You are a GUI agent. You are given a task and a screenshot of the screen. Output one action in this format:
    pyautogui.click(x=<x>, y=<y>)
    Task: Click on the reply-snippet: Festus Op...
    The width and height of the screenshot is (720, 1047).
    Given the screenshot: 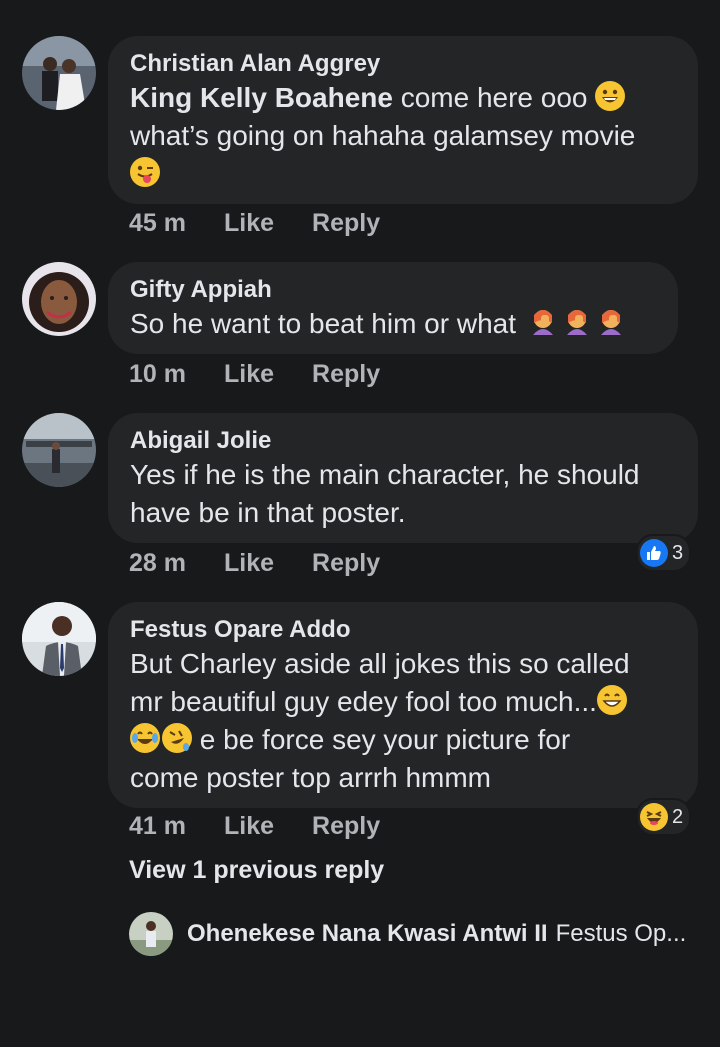 What is the action you would take?
    pyautogui.click(x=621, y=933)
    